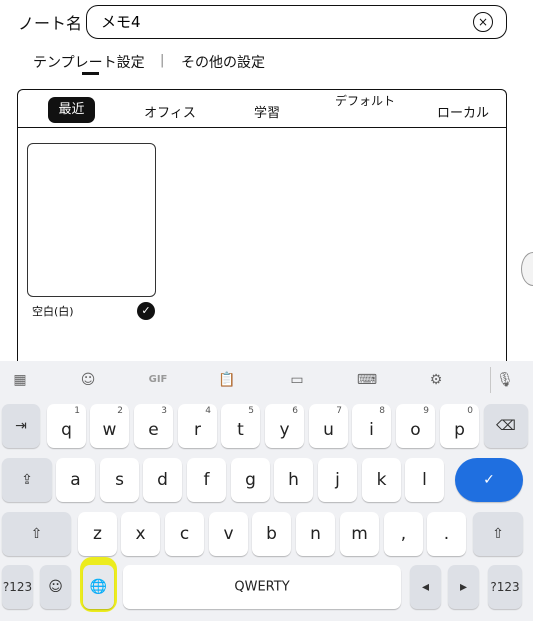  What do you see at coordinates (297, 380) in the screenshot?
I see `translate-icon: ▭` at bounding box center [297, 380].